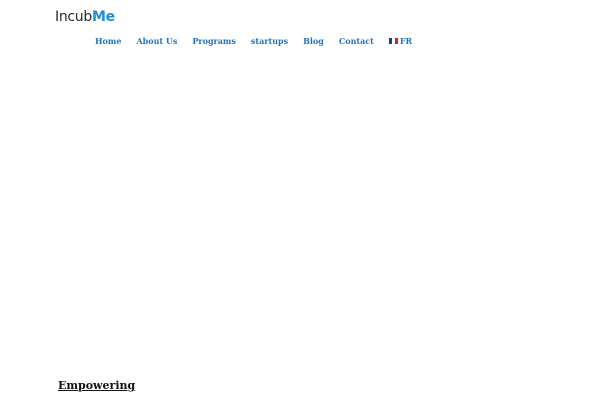  I want to click on nav-home: Home, so click(108, 41).